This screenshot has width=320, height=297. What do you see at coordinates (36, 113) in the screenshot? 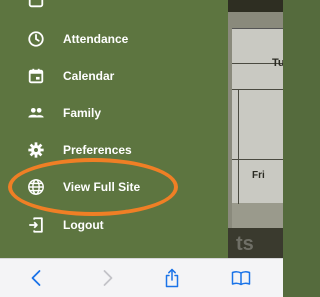
I see `people-icon` at bounding box center [36, 113].